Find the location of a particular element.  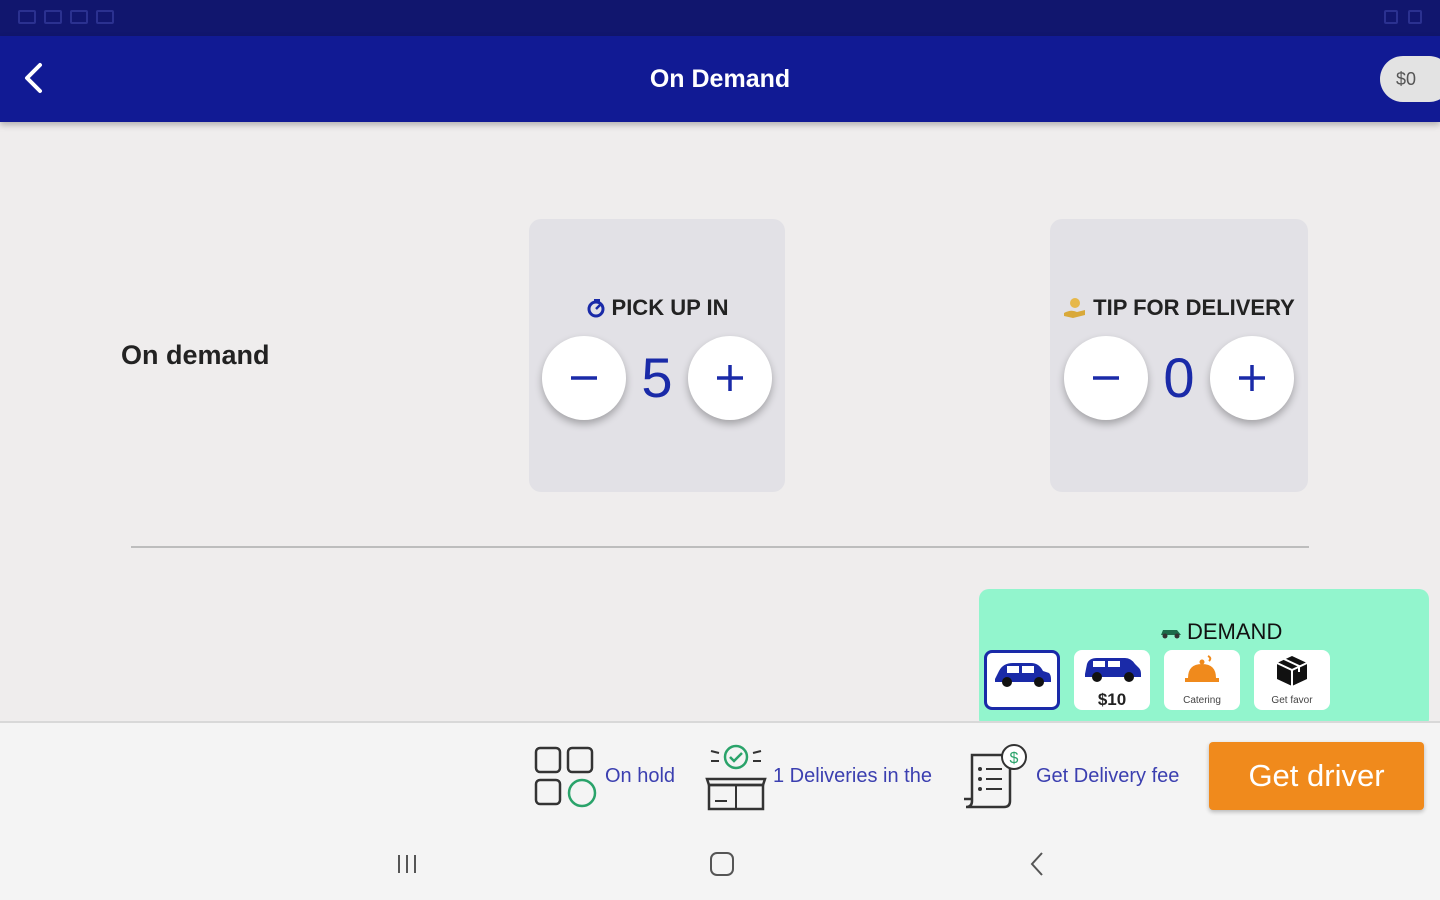

demand-option-favor: Get favor is located at coordinates (1292, 680).